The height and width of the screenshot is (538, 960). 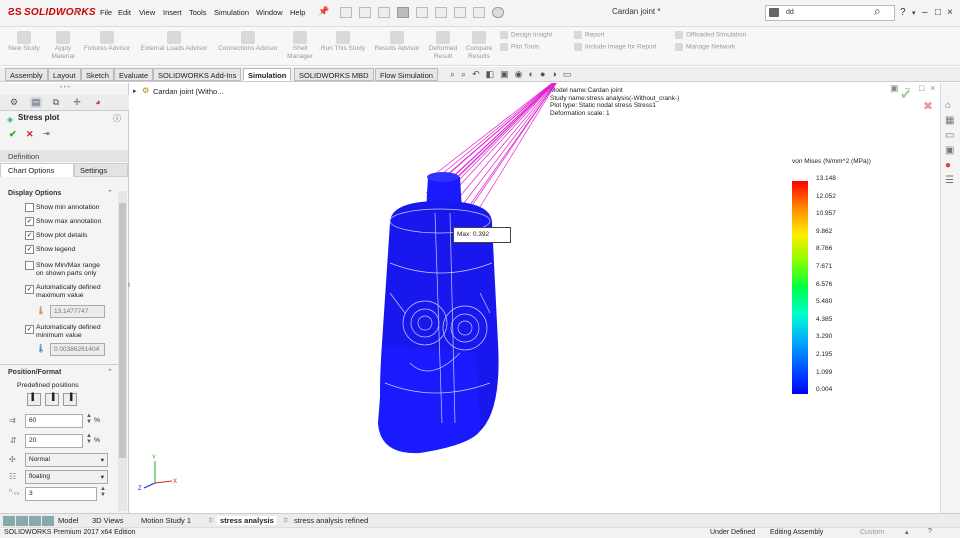 What do you see at coordinates (269, 12) in the screenshot?
I see `menu-window: Window` at bounding box center [269, 12].